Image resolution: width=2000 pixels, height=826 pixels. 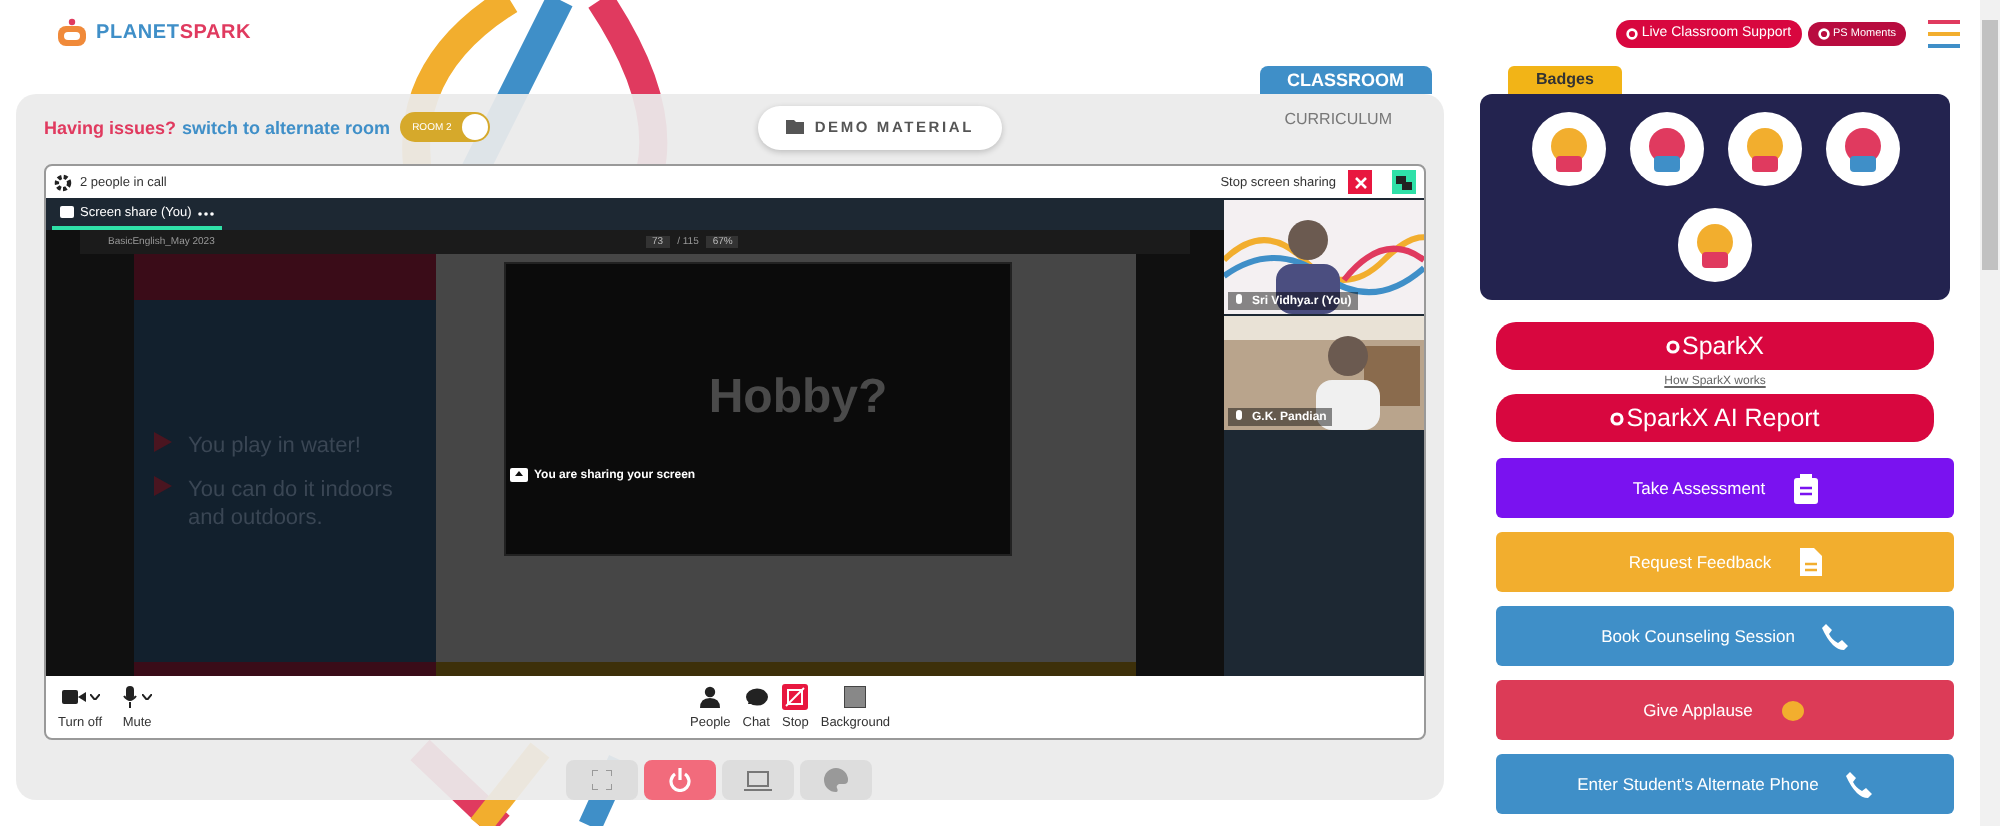 I want to click on sparkx-report-button: SparkX AI Report, so click(x=1715, y=418).